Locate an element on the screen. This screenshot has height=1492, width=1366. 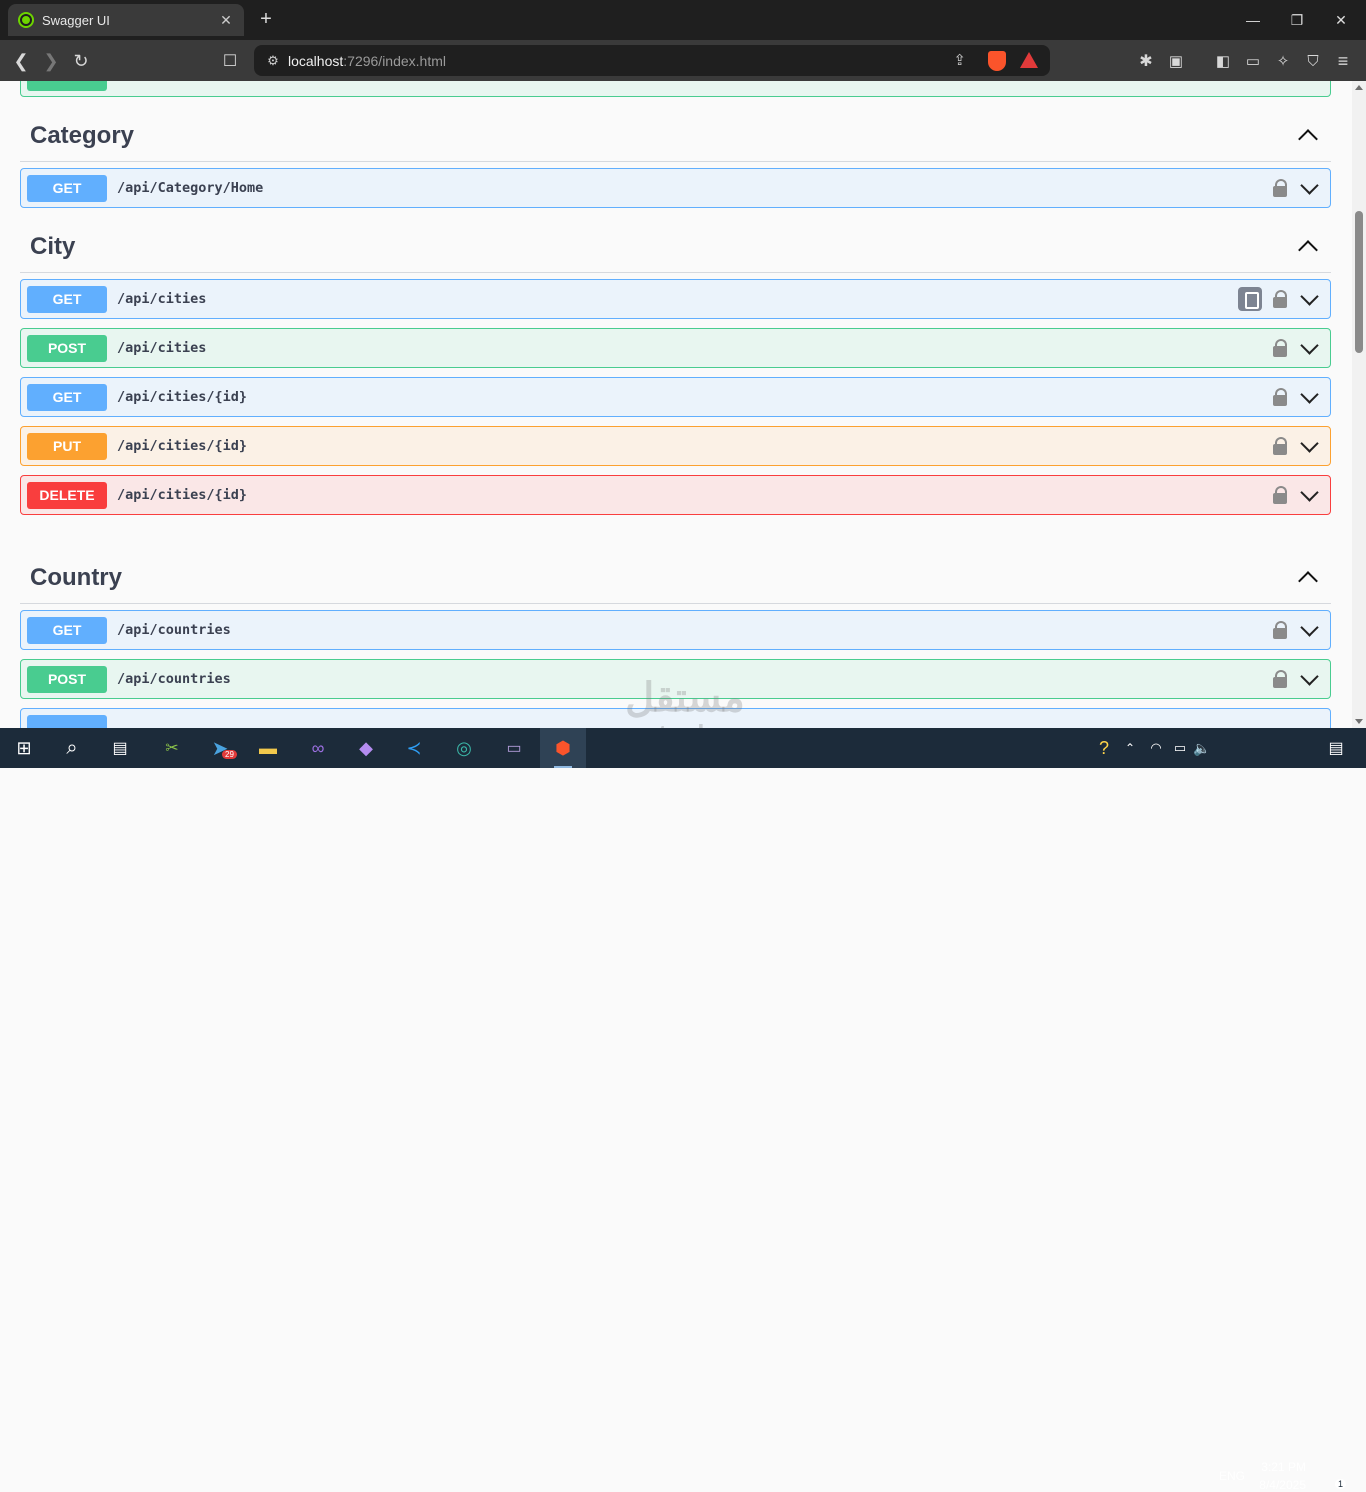
operation-row: DELETE /api/cities/{id} is located at coordinates (675, 495).